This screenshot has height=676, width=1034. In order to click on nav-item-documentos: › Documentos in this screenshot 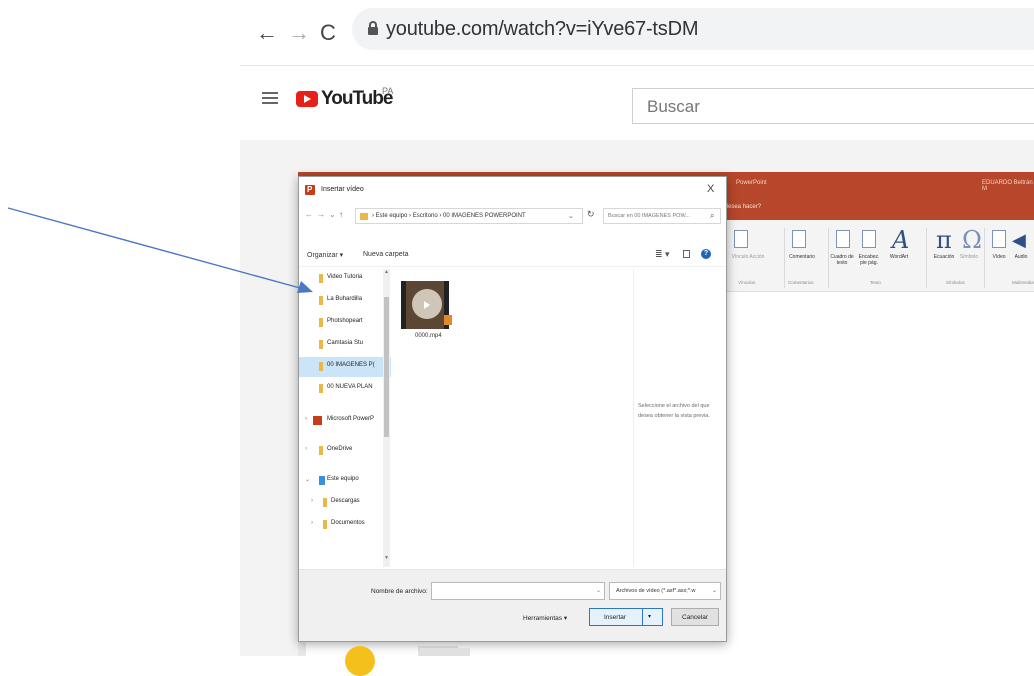, I will do `click(345, 525)`.